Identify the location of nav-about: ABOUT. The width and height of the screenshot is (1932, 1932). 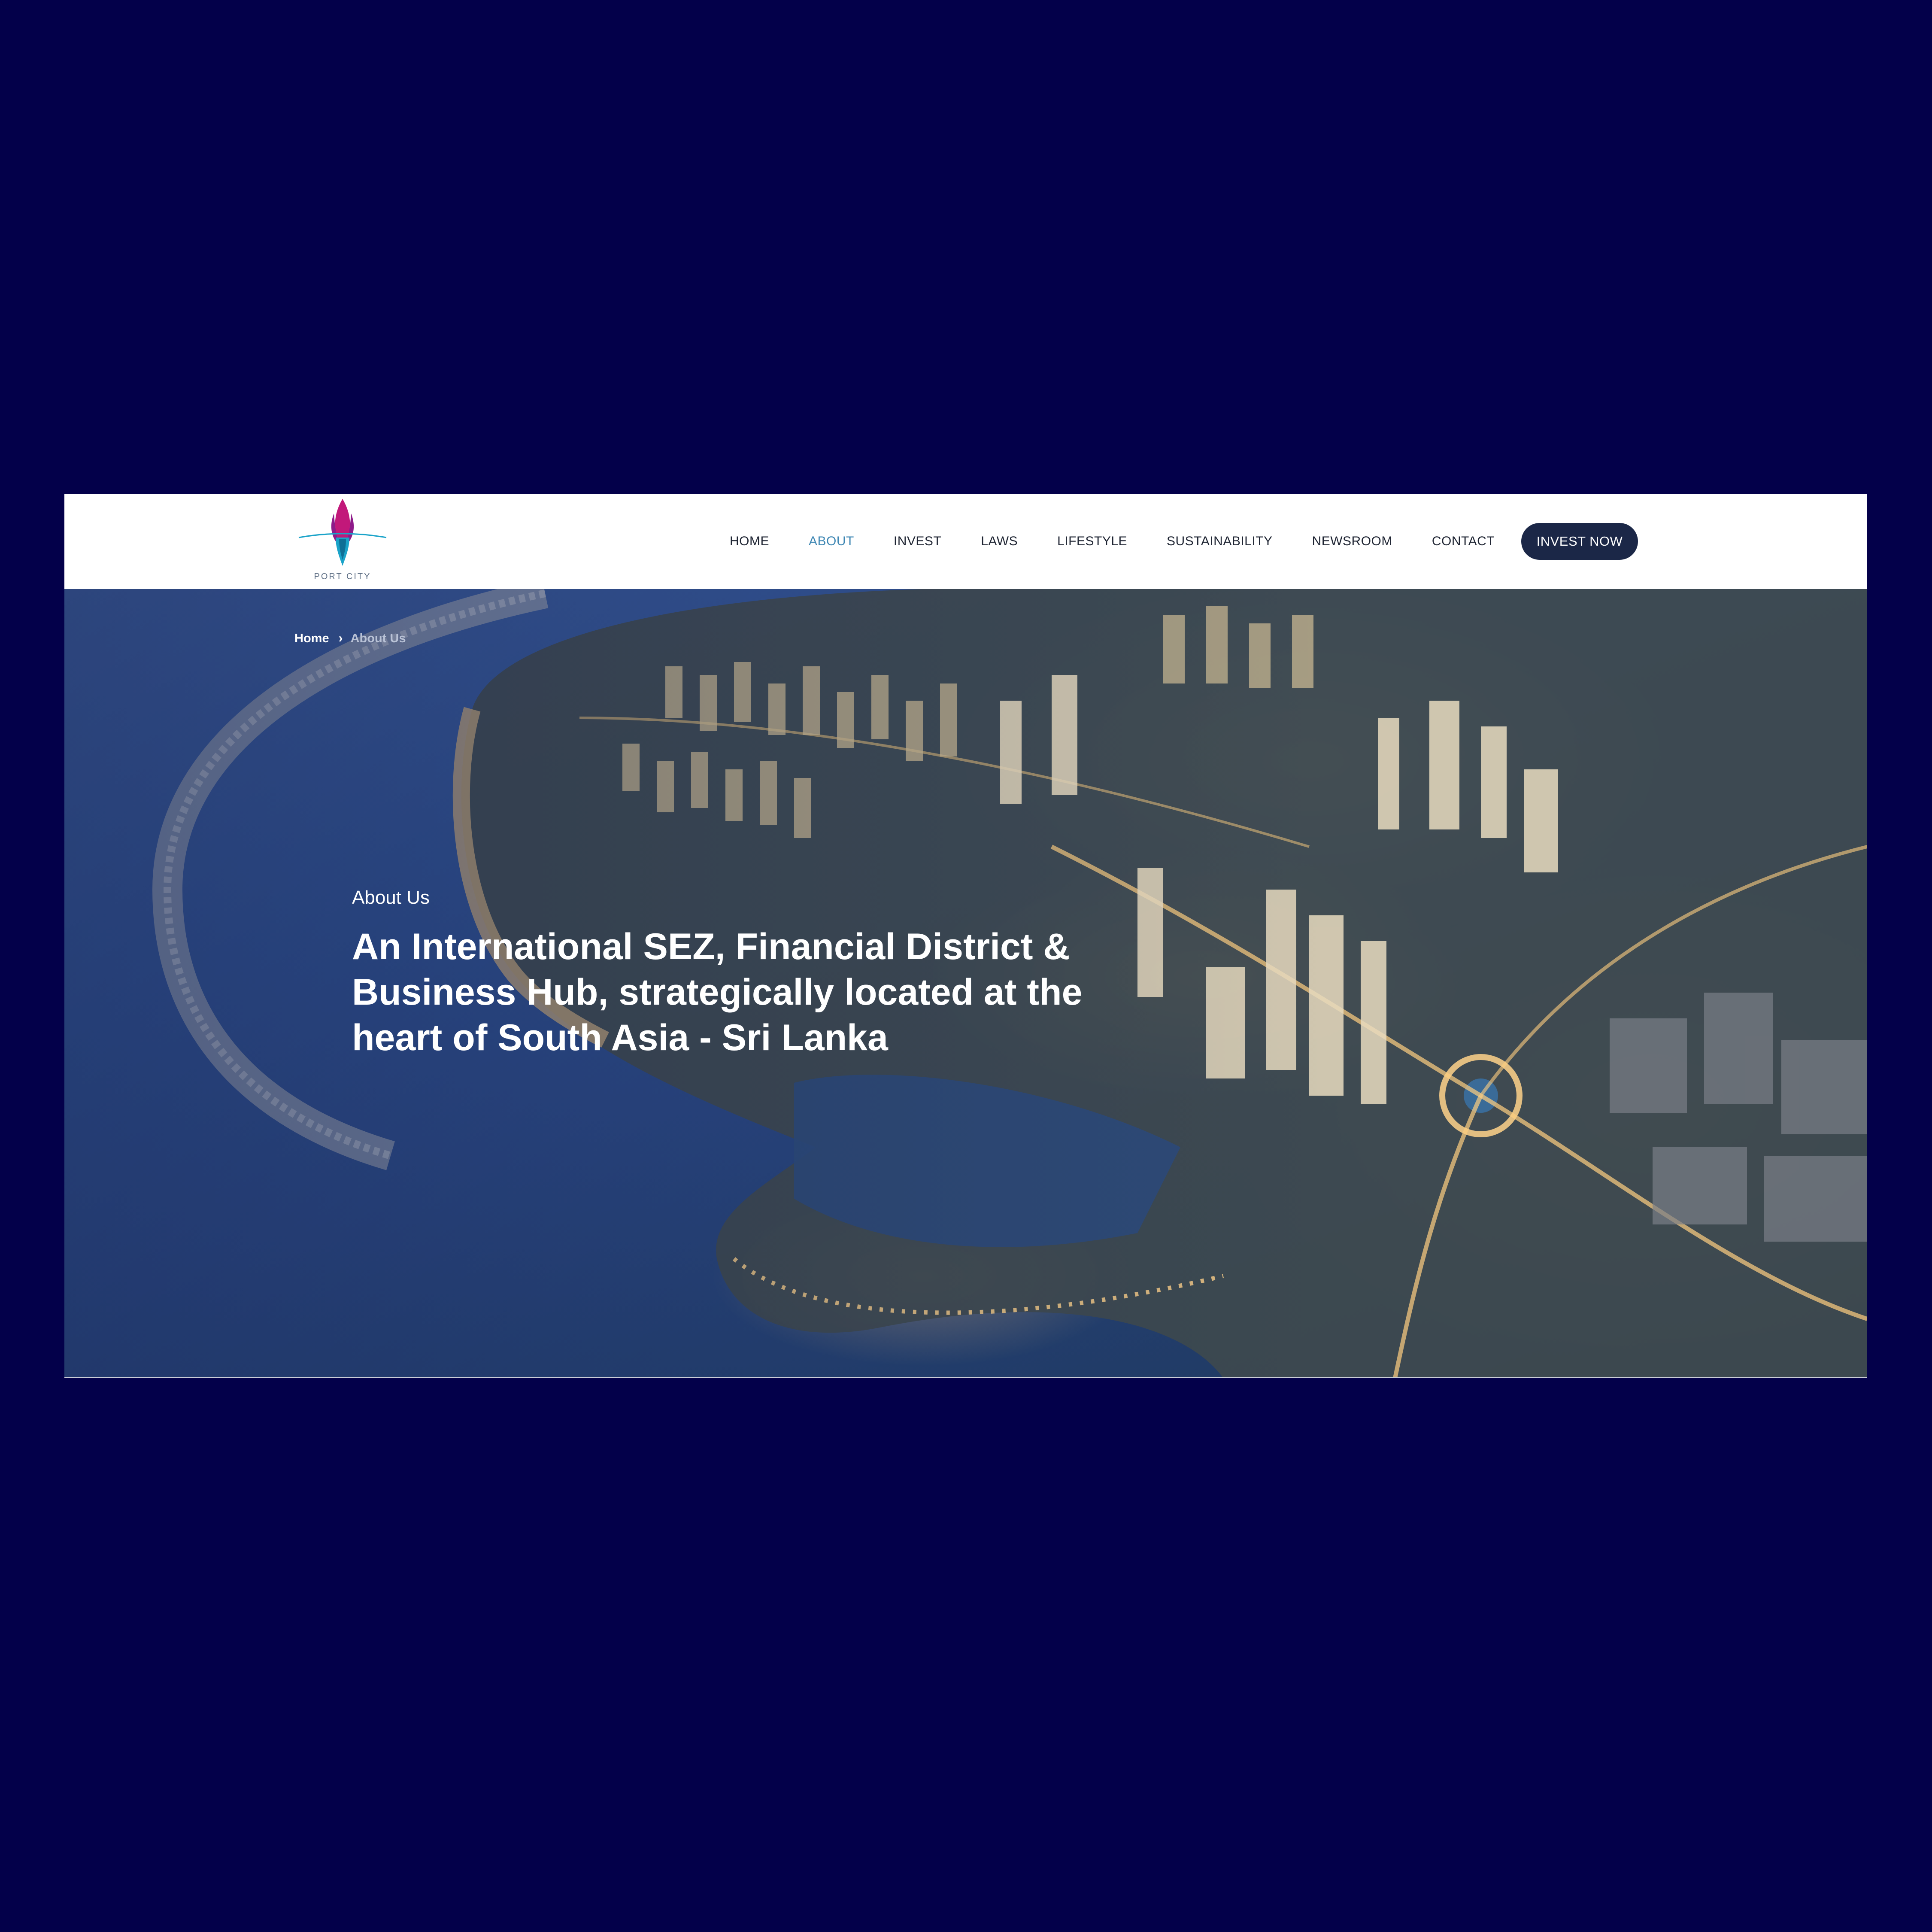
(831, 541).